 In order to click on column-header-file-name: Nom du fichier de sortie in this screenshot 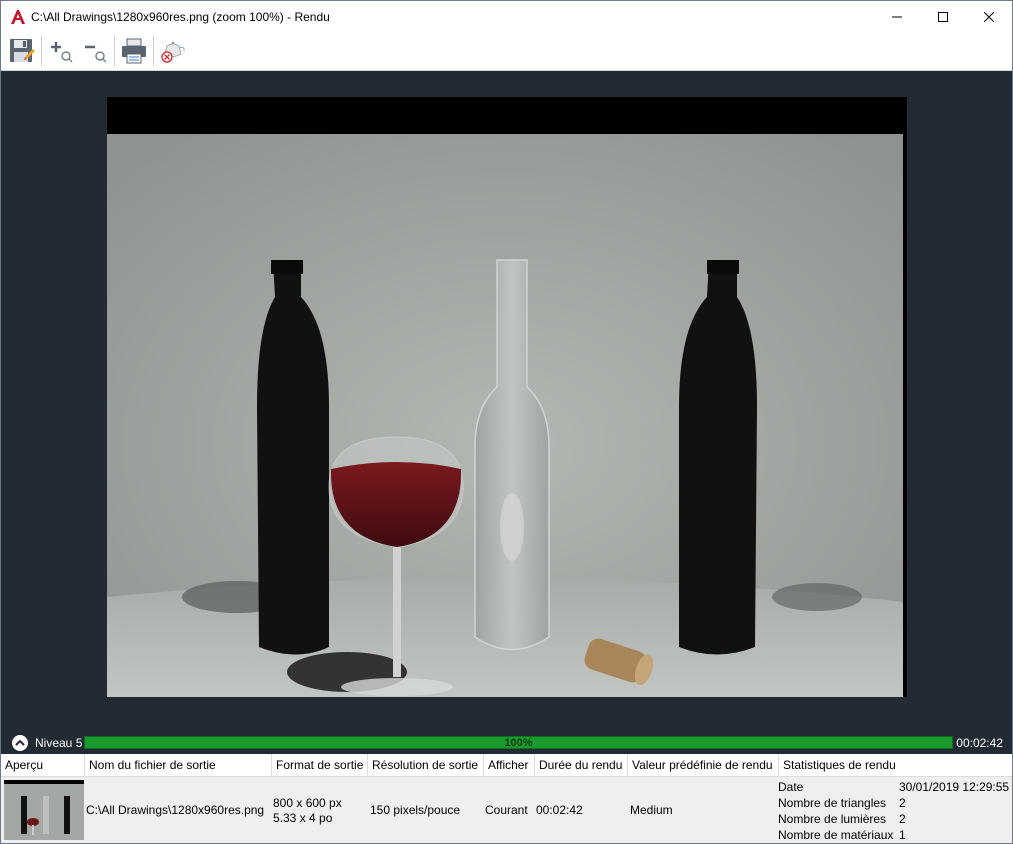, I will do `click(178, 765)`.